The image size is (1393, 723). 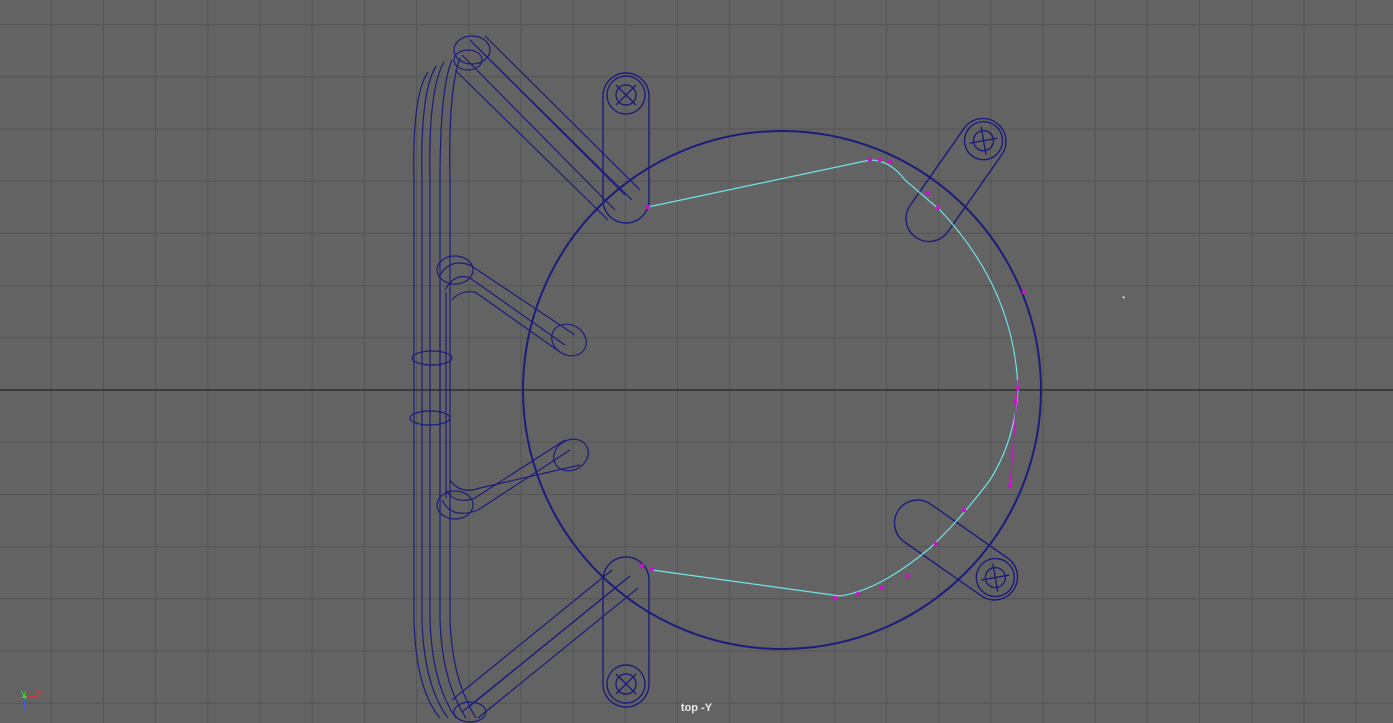 What do you see at coordinates (1123, 297) in the screenshot?
I see `mouse-cursor` at bounding box center [1123, 297].